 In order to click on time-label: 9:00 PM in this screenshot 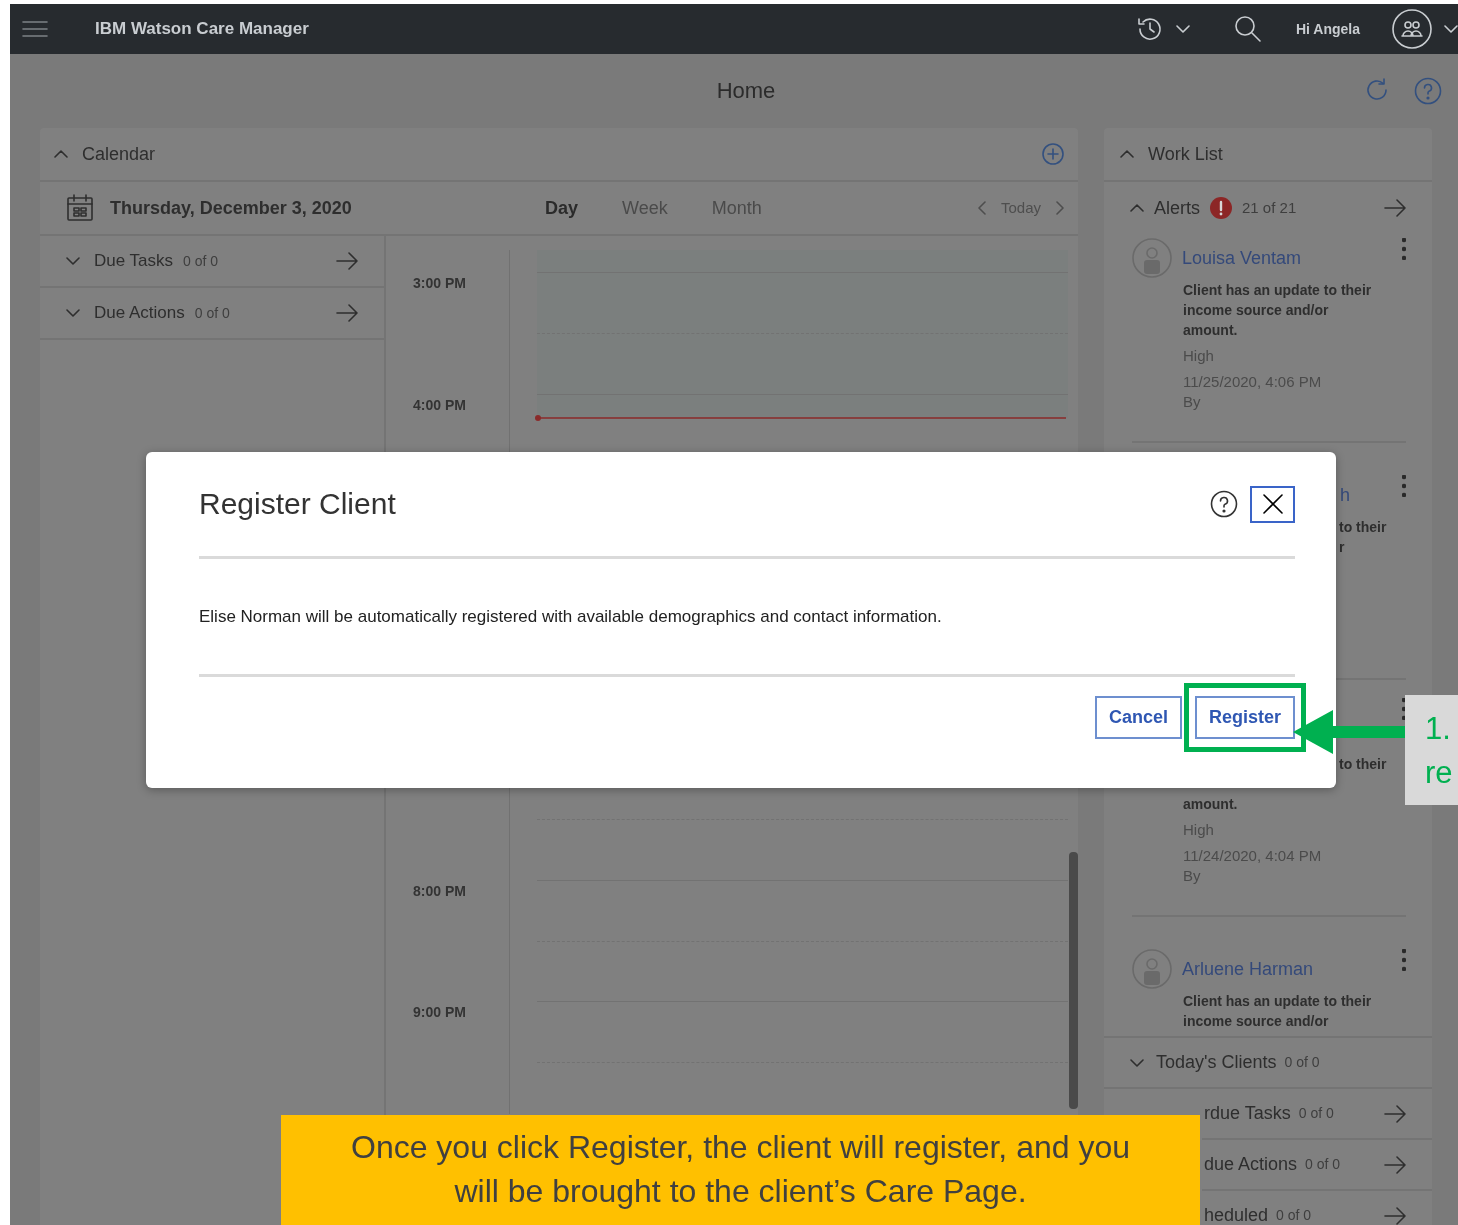, I will do `click(439, 1012)`.